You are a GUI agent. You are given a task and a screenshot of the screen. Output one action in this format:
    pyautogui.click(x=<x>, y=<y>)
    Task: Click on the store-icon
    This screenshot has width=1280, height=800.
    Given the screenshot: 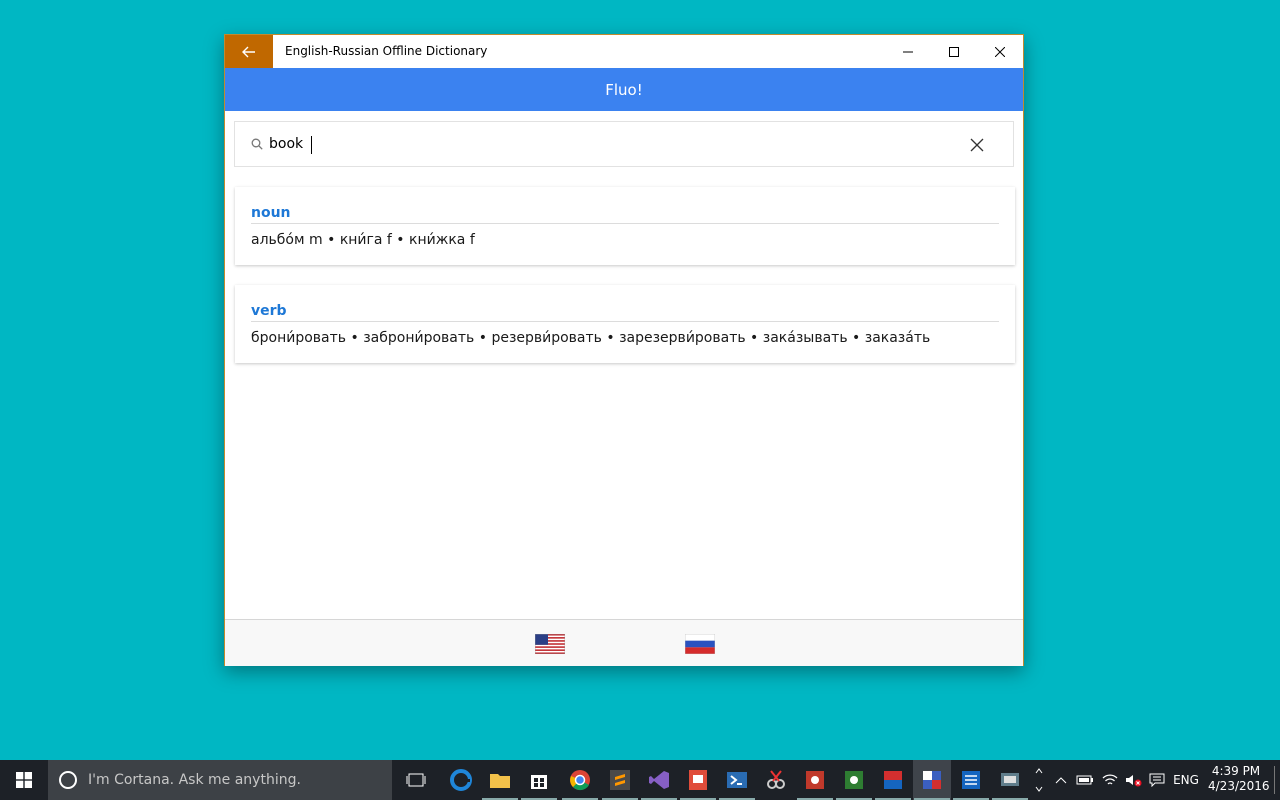 What is the action you would take?
    pyautogui.click(x=539, y=783)
    